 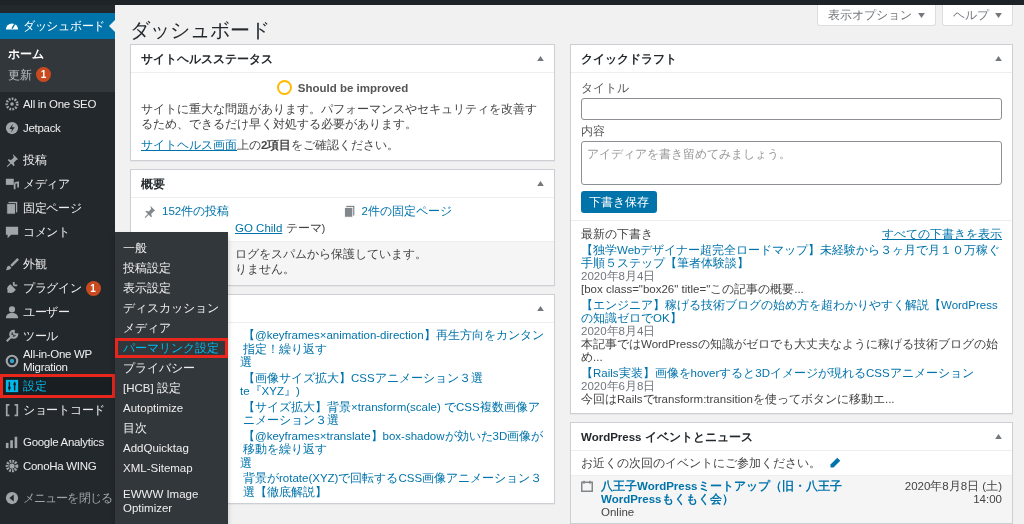 What do you see at coordinates (57, 498) in the screenshot?
I see `collapse-menu-button: メニューを閉じる` at bounding box center [57, 498].